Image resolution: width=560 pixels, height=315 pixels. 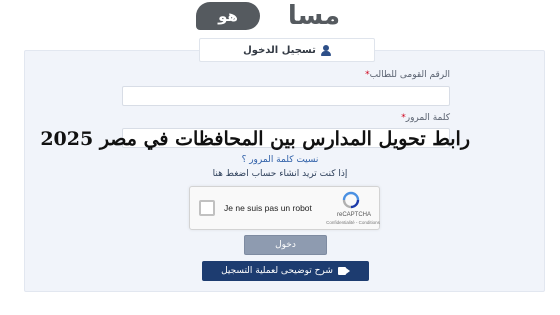 What do you see at coordinates (427, 118) in the screenshot?
I see `password-label-text: كلمة المرور` at bounding box center [427, 118].